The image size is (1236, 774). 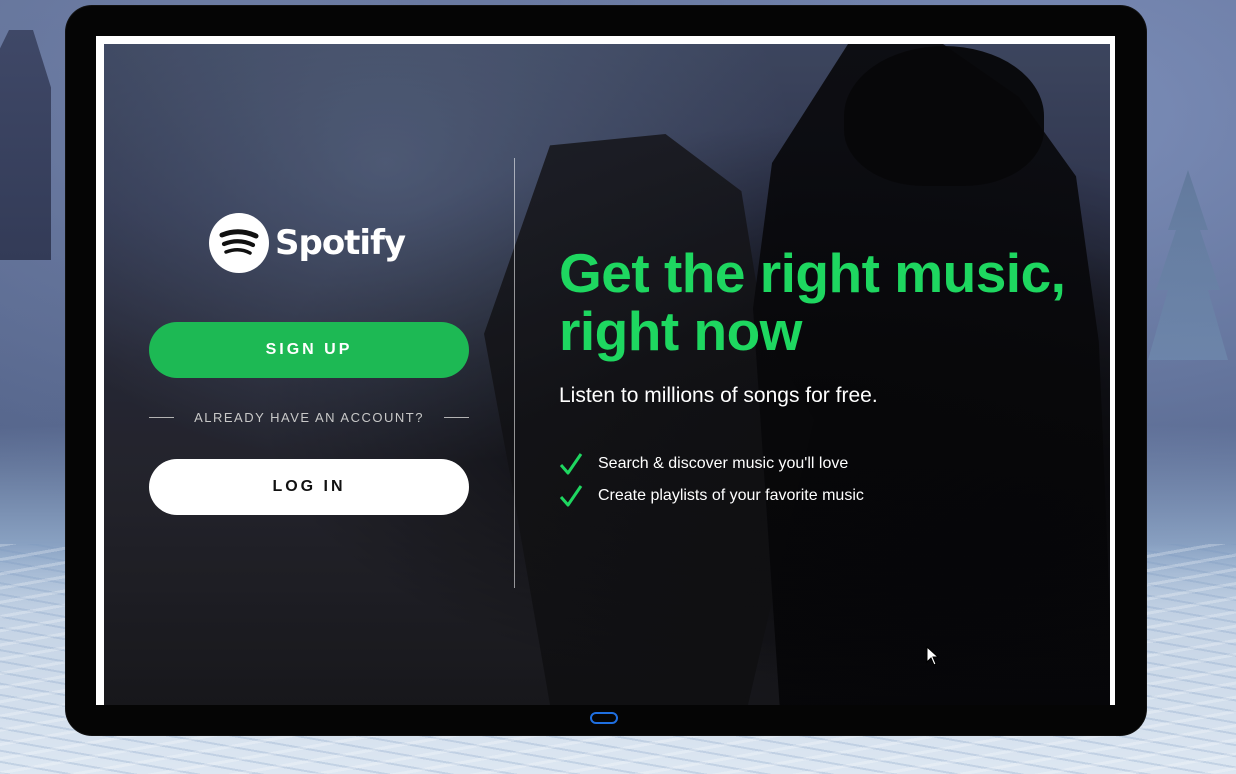 I want to click on sign-up-button: SIGN UP, so click(x=309, y=350).